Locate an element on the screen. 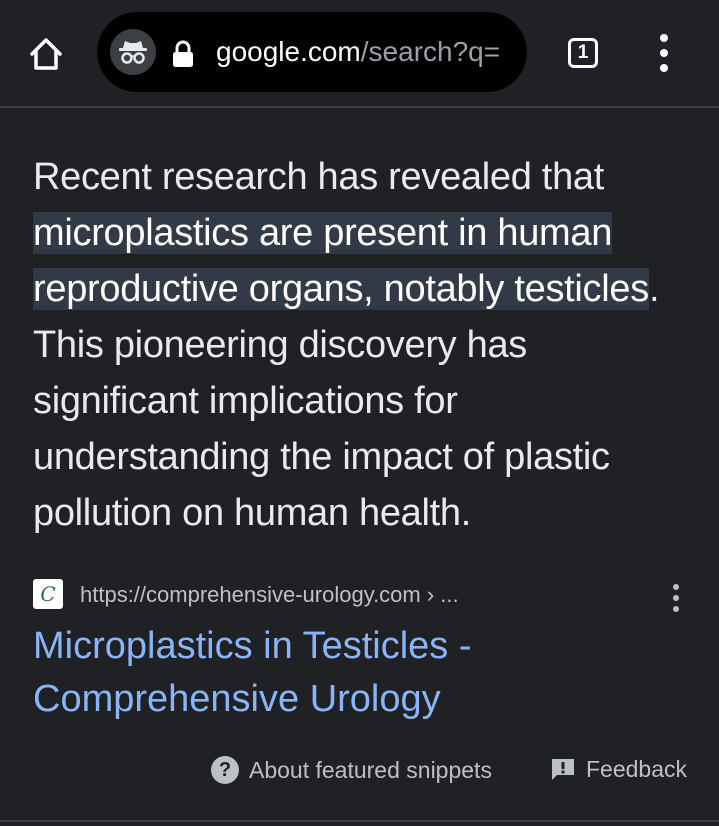 This screenshot has width=719, height=826. url-text: google.com/search?q= is located at coordinates (358, 52).